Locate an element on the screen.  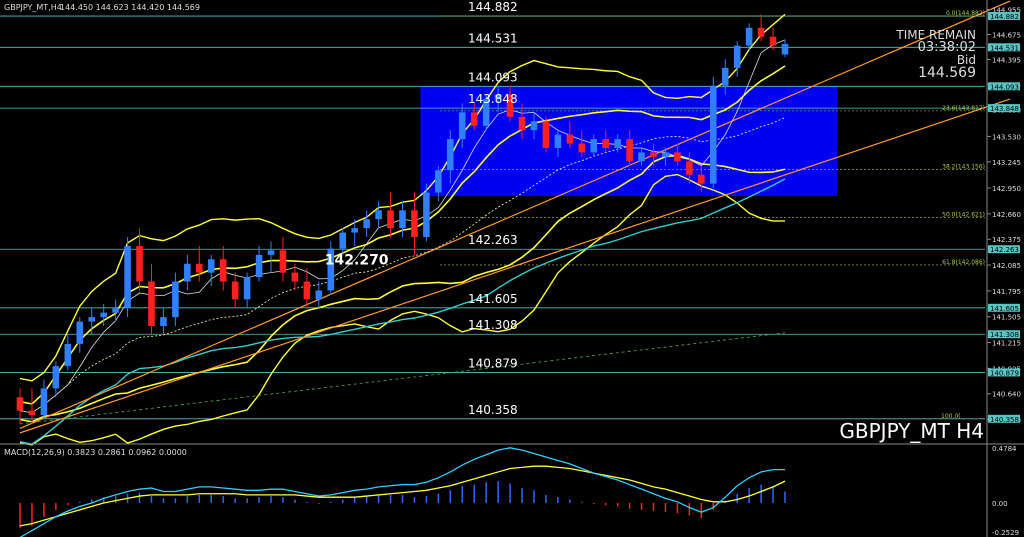
level-label-0: 144.882 is located at coordinates (493, 7).